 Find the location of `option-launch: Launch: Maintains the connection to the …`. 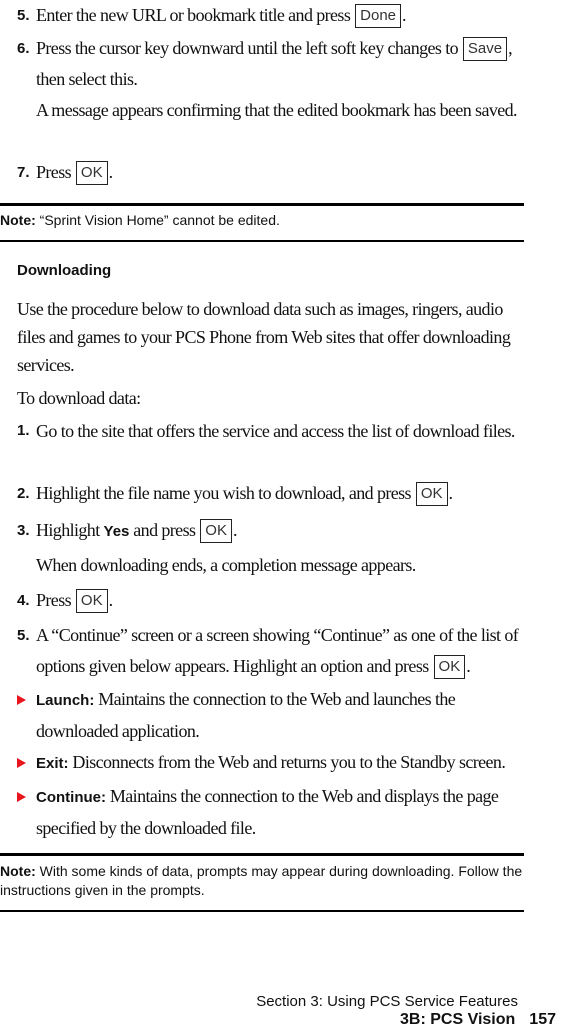

option-launch: Launch: Maintains the connection to the … is located at coordinates (272, 715).